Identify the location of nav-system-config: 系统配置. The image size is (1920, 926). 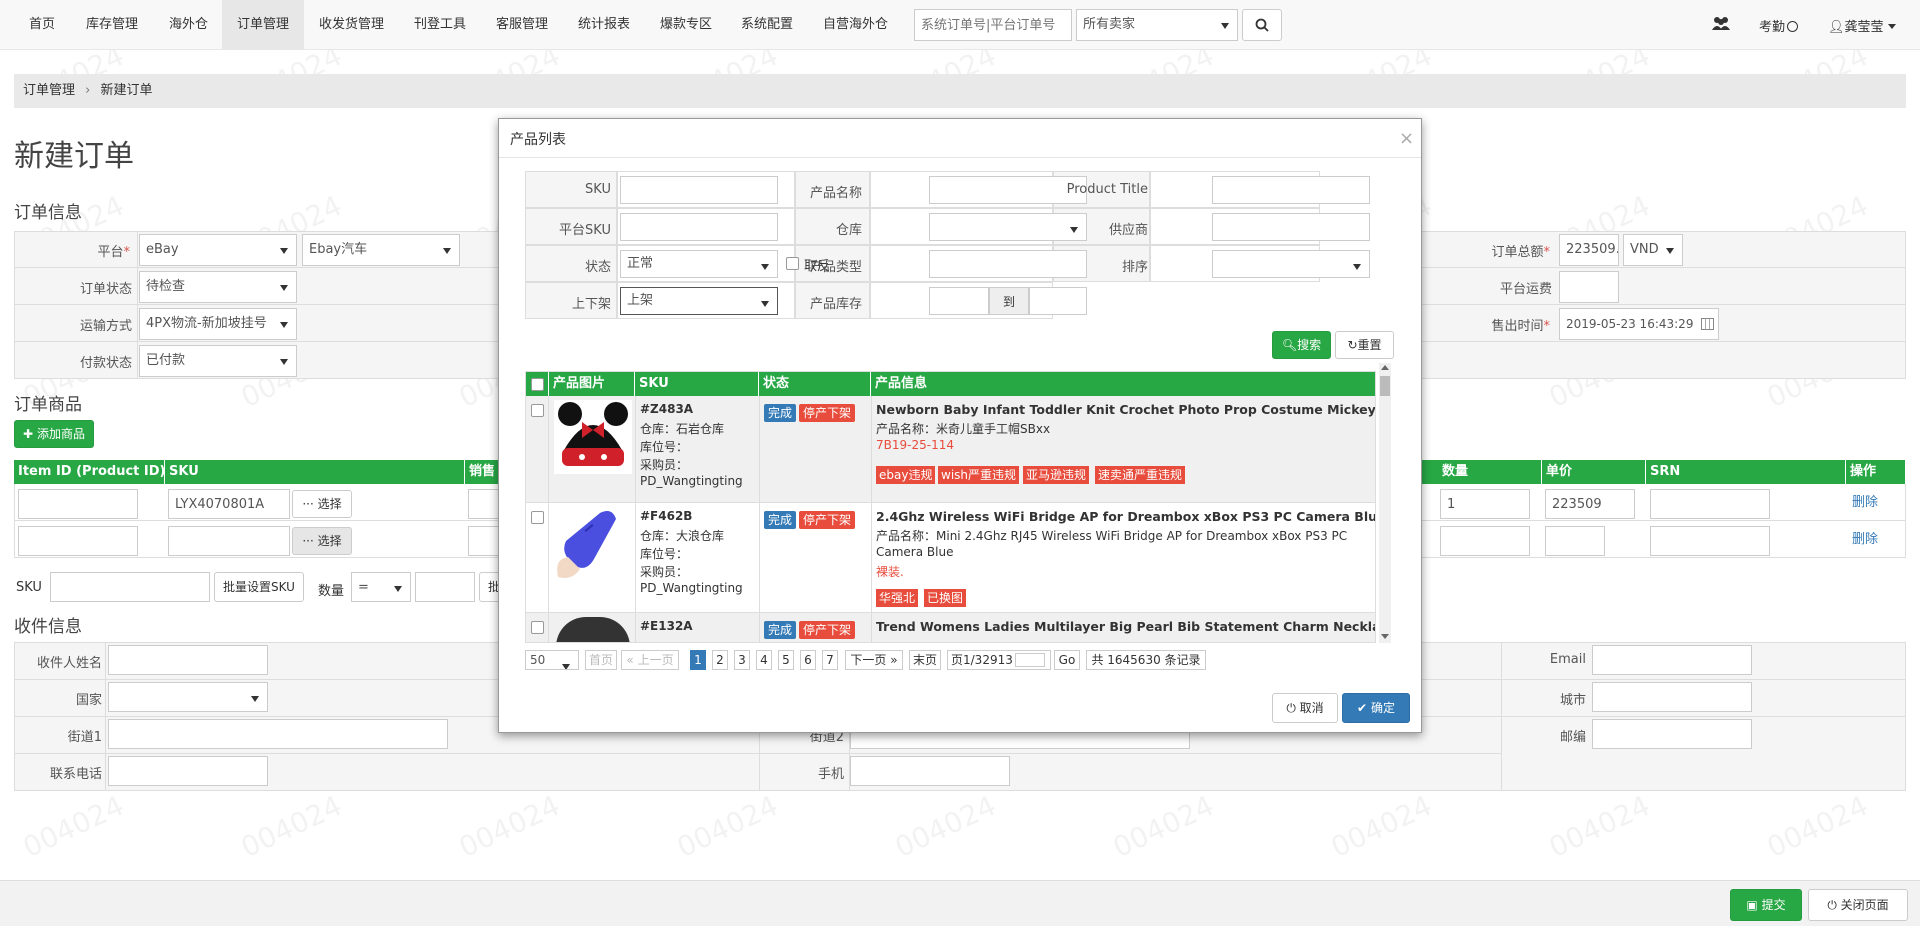
(767, 25).